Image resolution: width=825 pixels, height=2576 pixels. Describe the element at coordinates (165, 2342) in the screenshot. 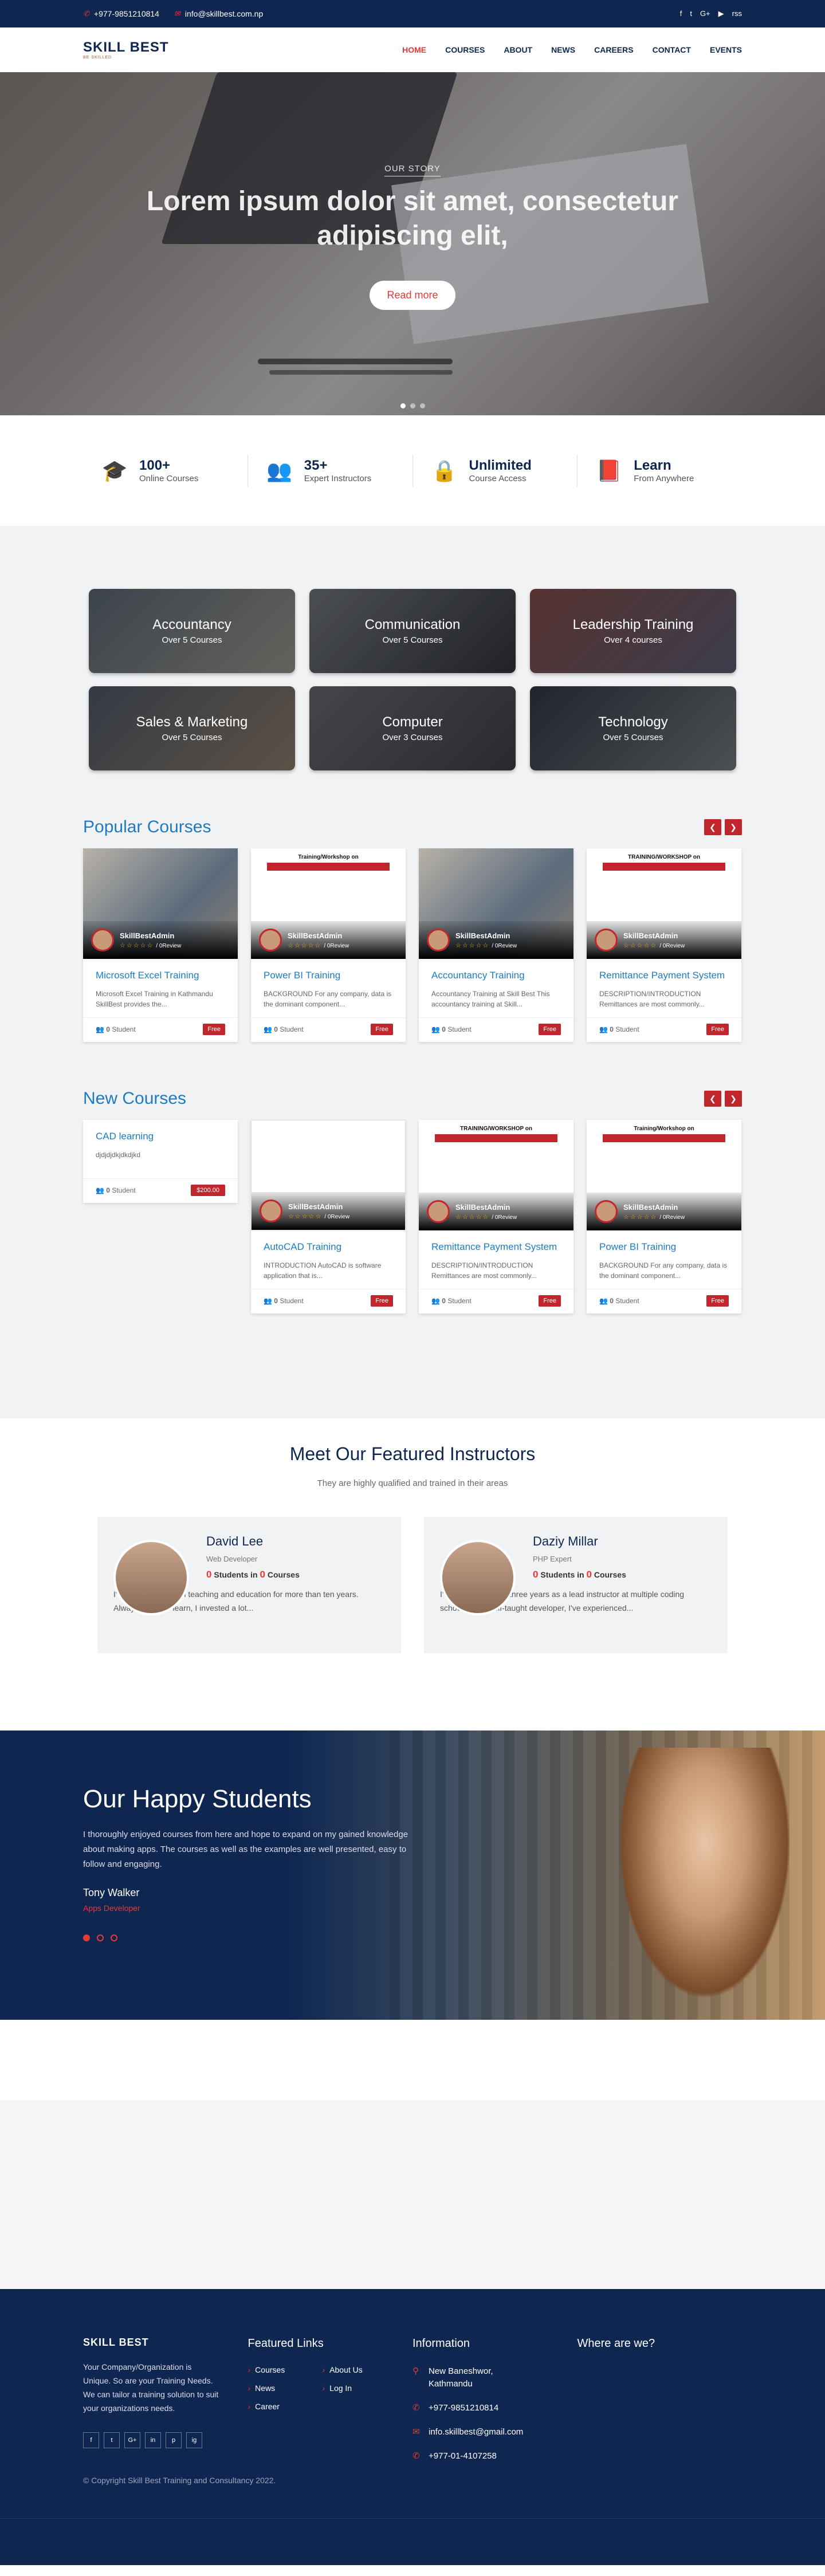

I see `footer-logo: SKILL BEST` at that location.